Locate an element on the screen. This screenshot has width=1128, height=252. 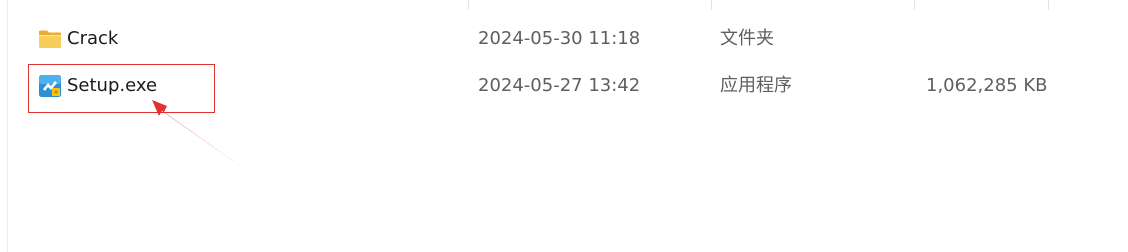
file-size: 1,062,285 KB is located at coordinates (987, 85).